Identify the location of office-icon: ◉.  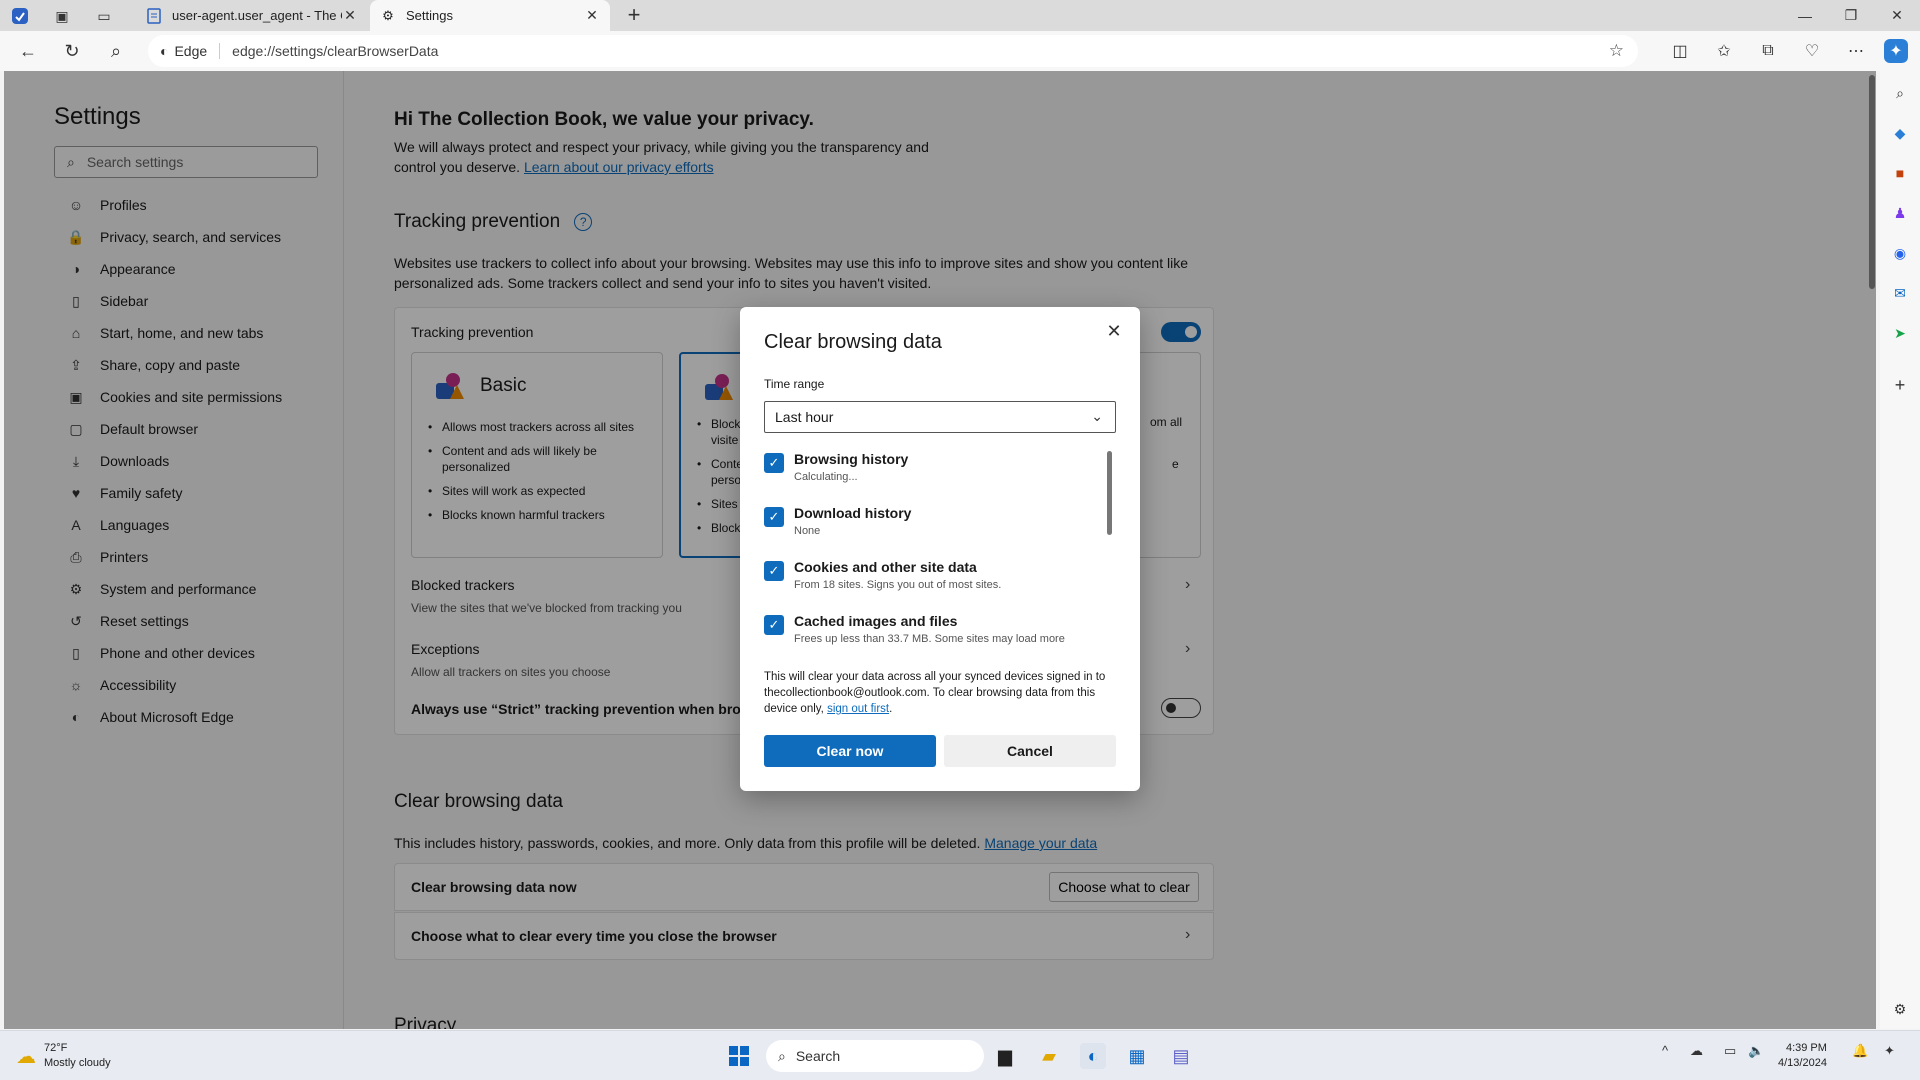
(1900, 253).